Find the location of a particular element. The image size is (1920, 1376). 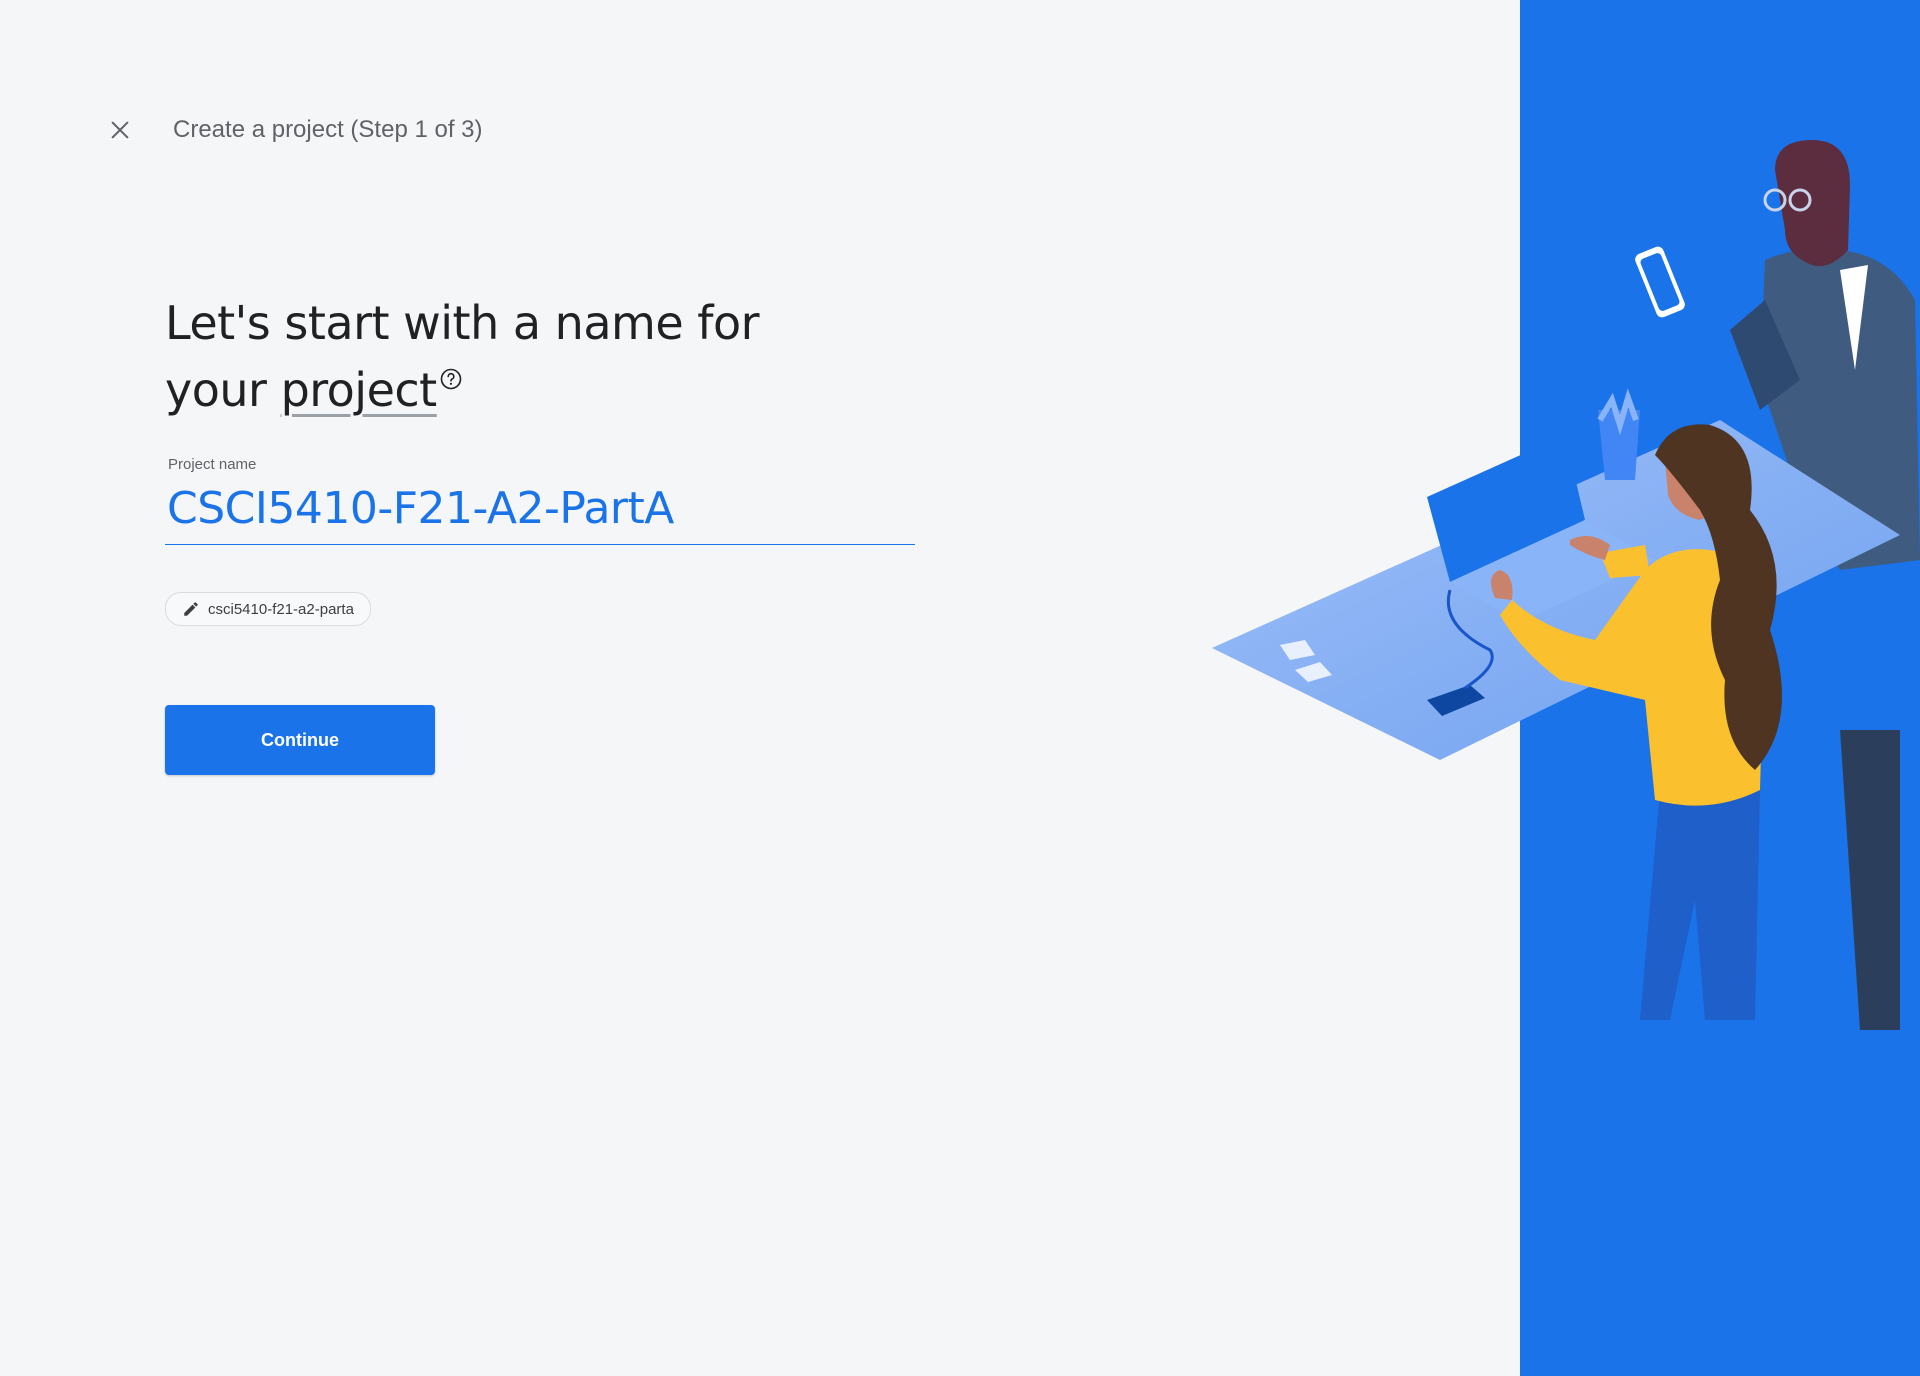

heading-line-1: Let's start with a name for is located at coordinates (462, 323).